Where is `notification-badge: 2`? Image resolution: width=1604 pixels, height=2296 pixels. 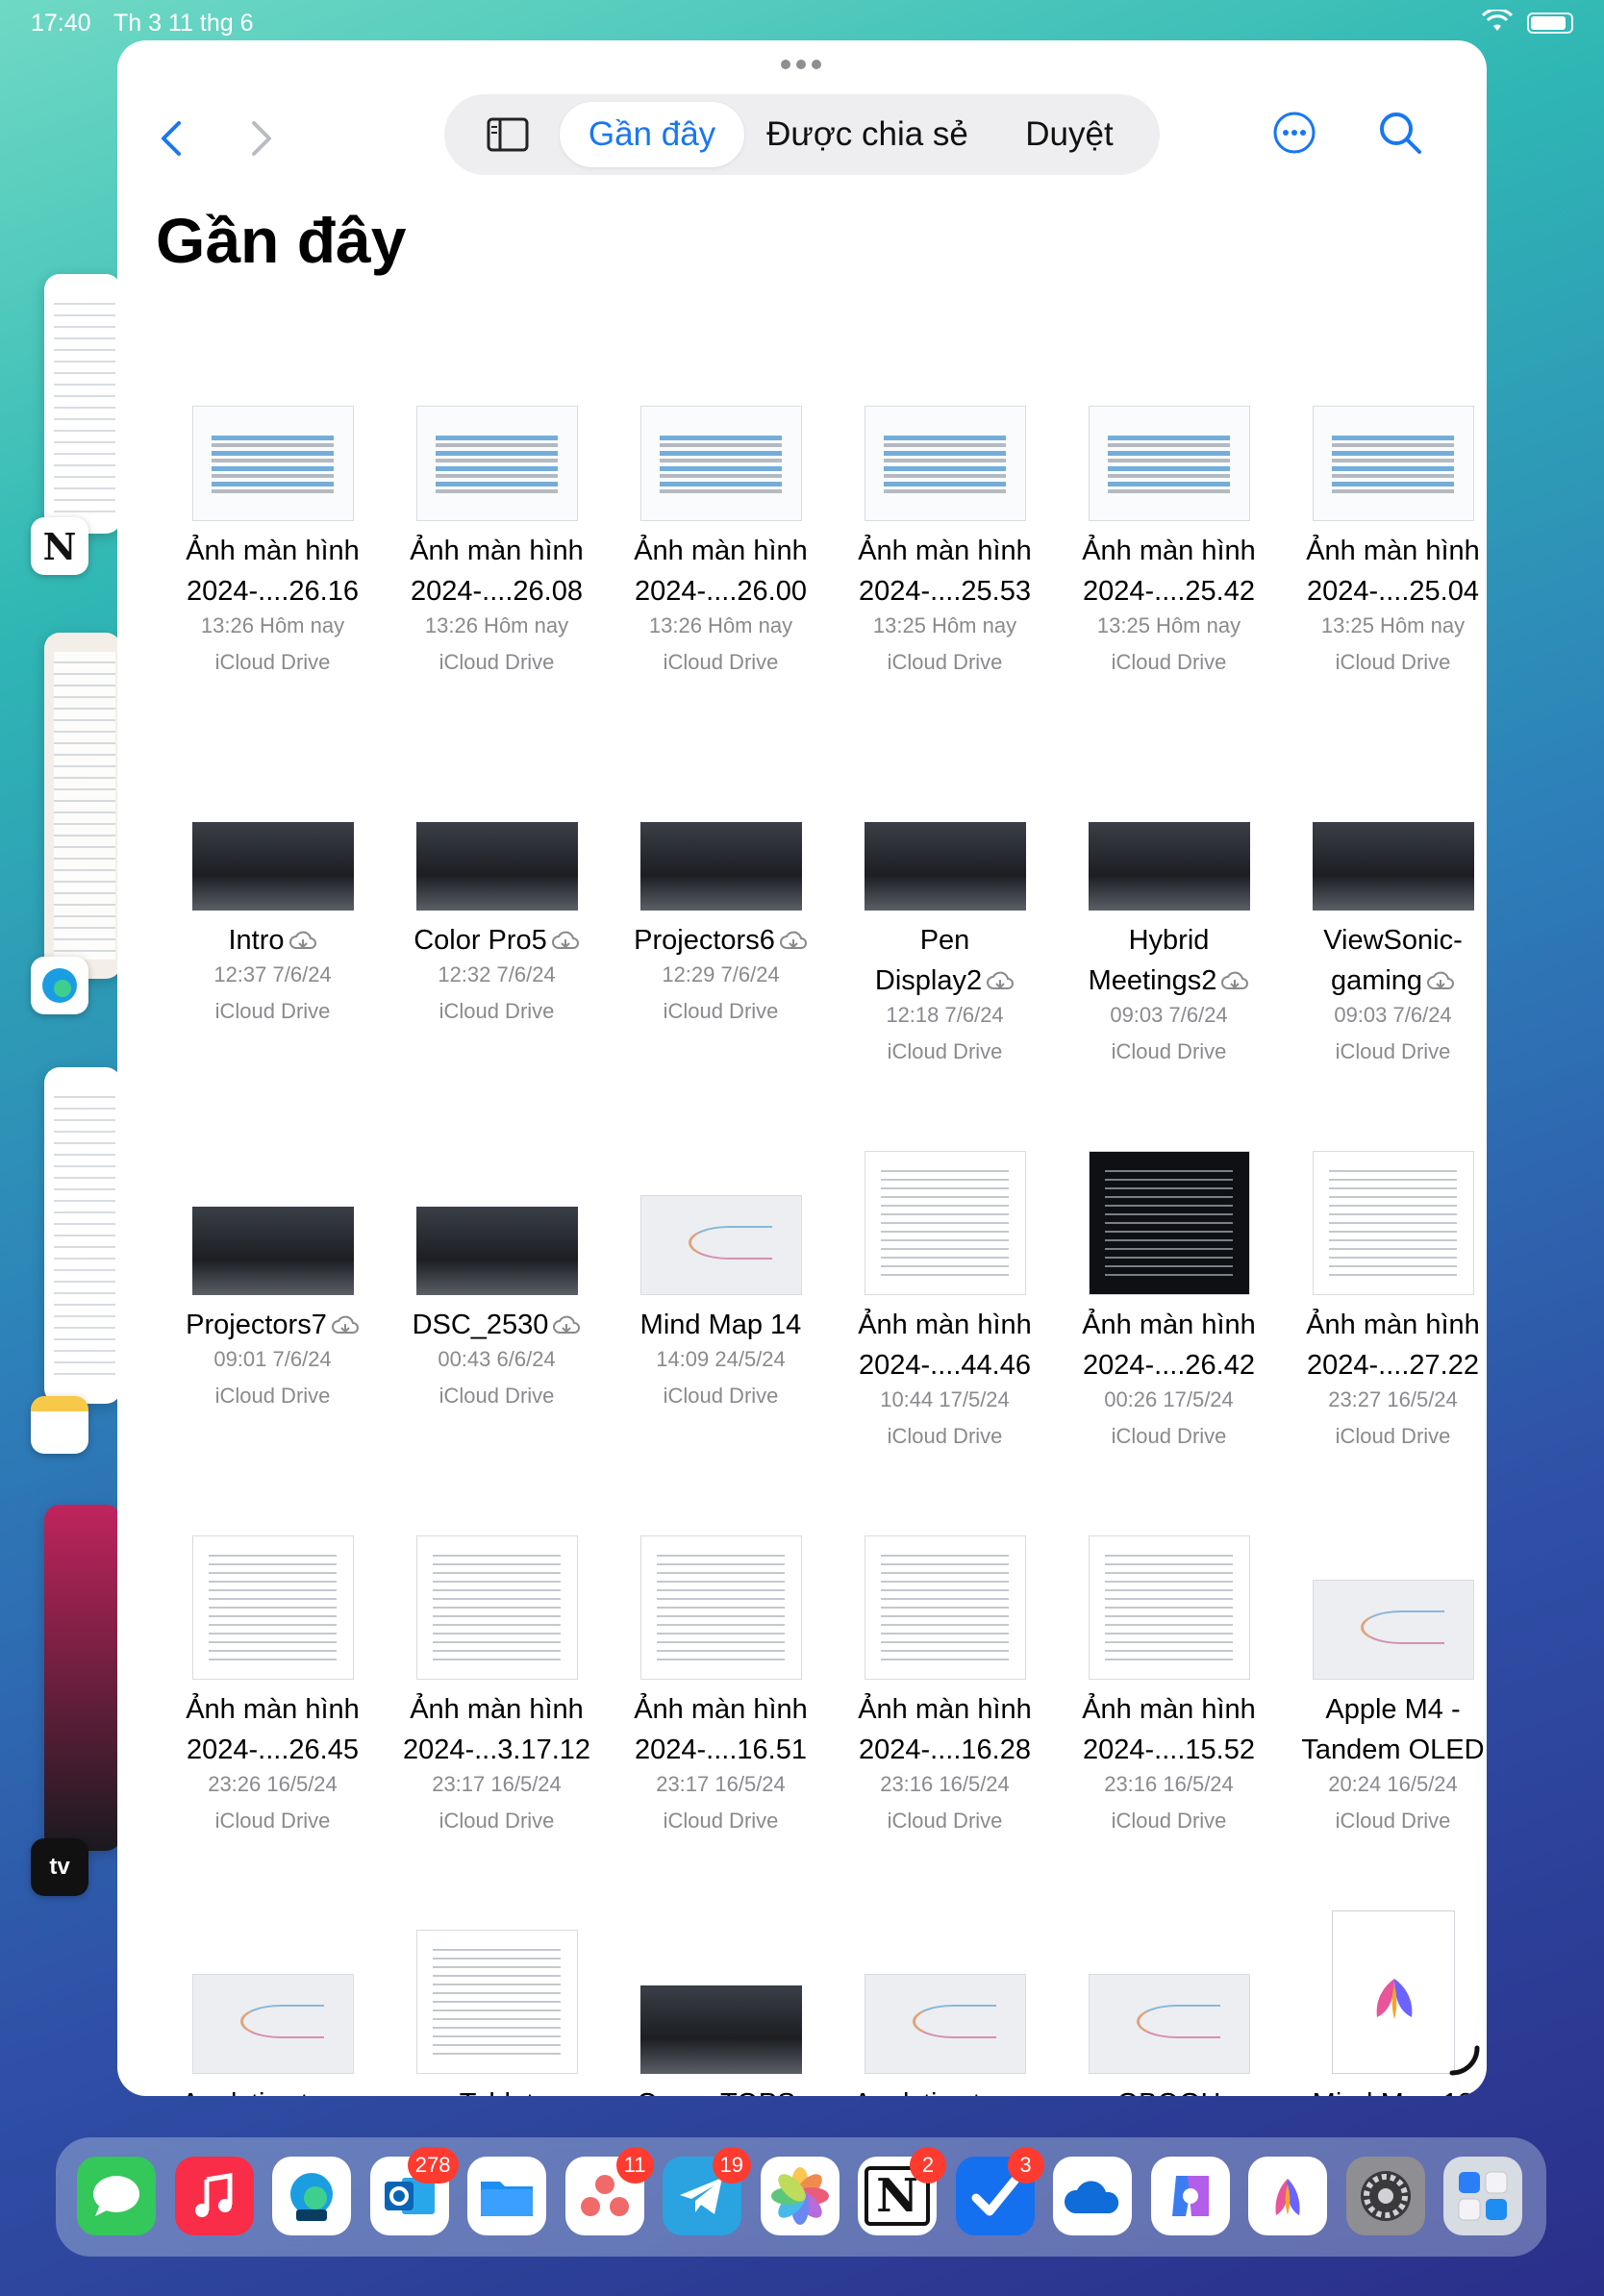
notification-badge: 2 is located at coordinates (928, 2165).